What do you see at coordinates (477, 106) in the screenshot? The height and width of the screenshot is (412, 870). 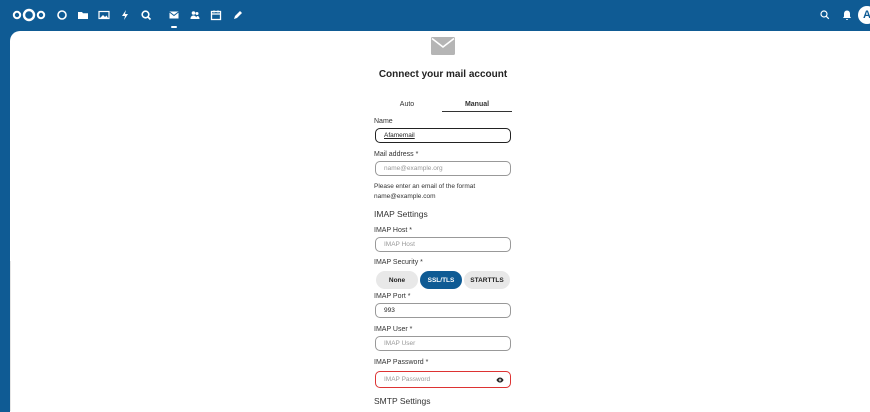 I see `tab-manual: Manual` at bounding box center [477, 106].